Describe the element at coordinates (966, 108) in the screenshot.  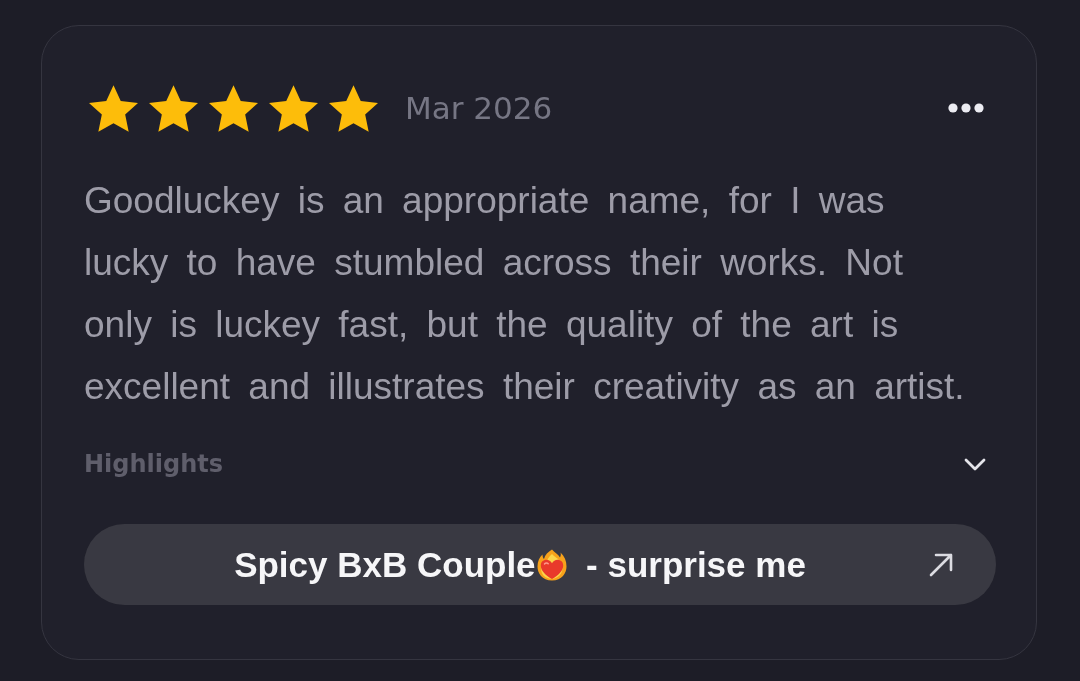
I see `more-options-icon` at that location.